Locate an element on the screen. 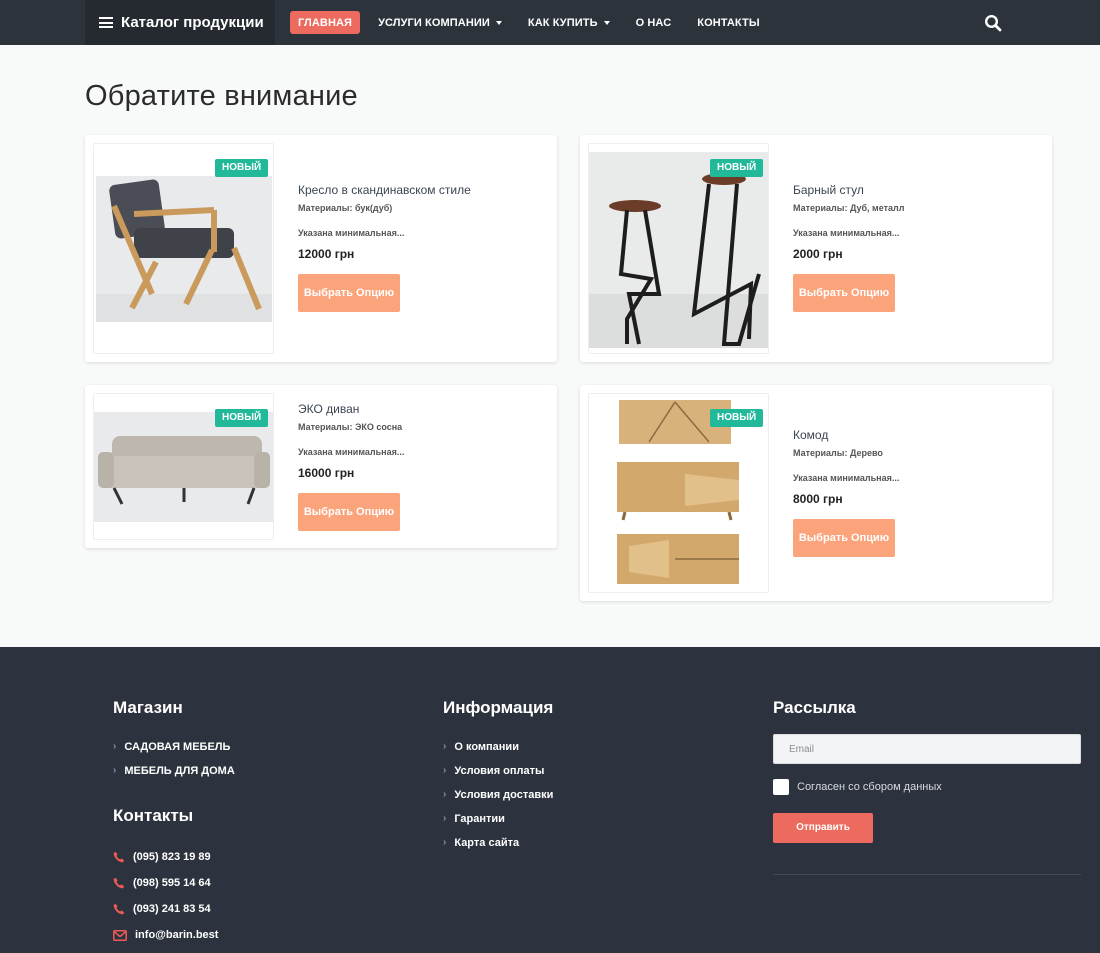 This screenshot has height=953, width=1100. contact-phone: (093) 241 83 54 is located at coordinates (165, 909).